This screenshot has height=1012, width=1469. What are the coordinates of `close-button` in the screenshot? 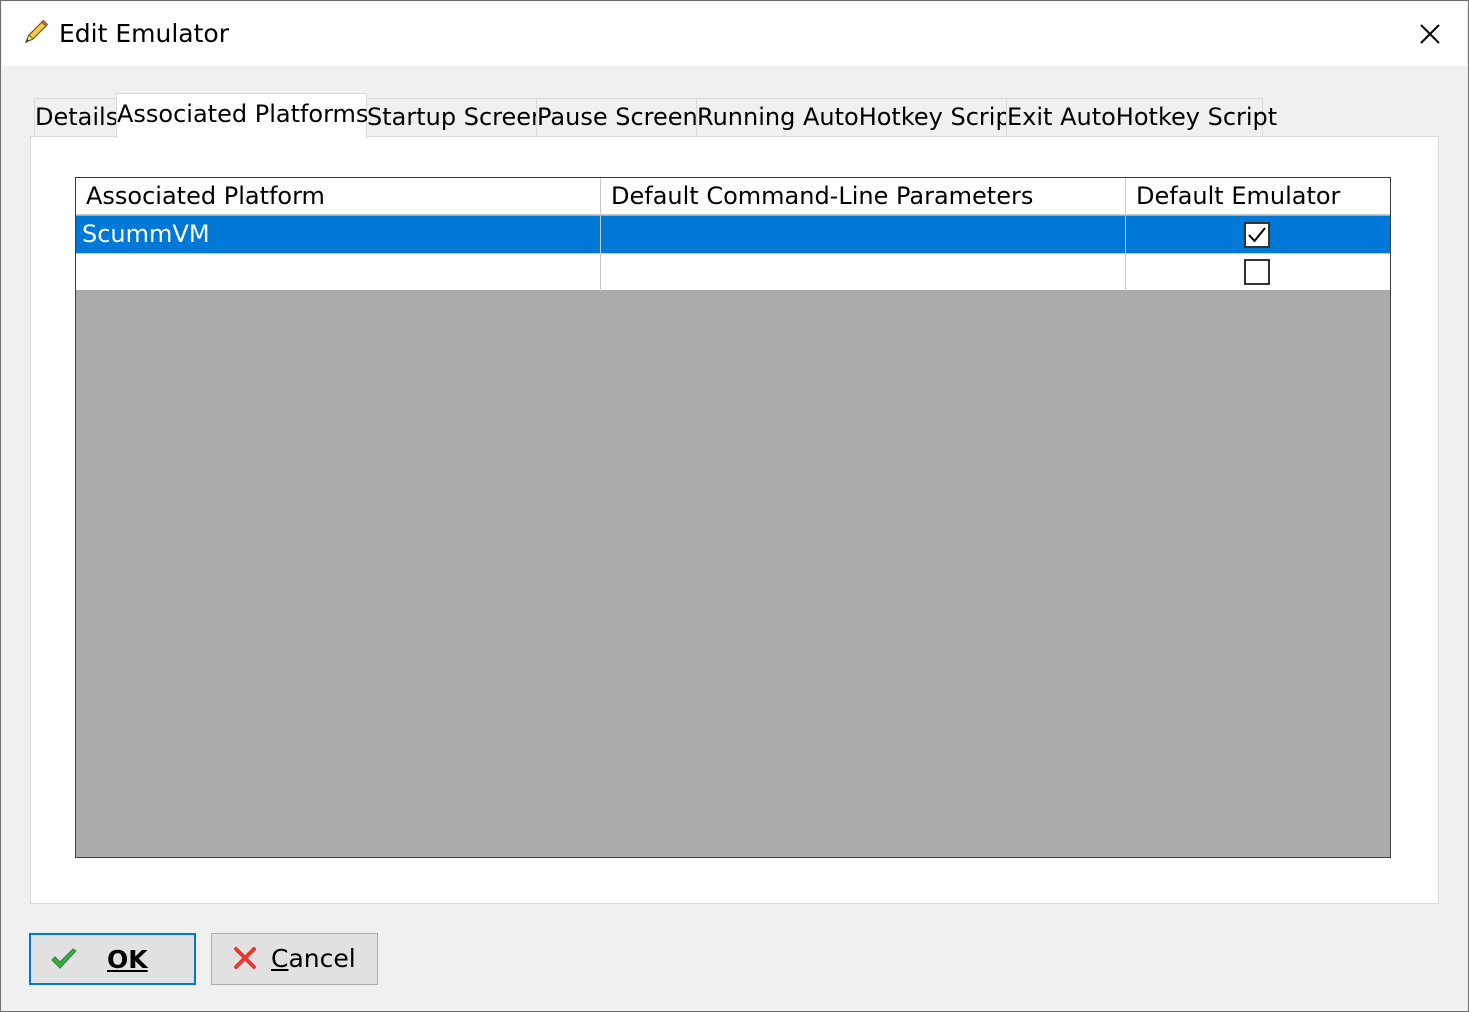 It's located at (1430, 34).